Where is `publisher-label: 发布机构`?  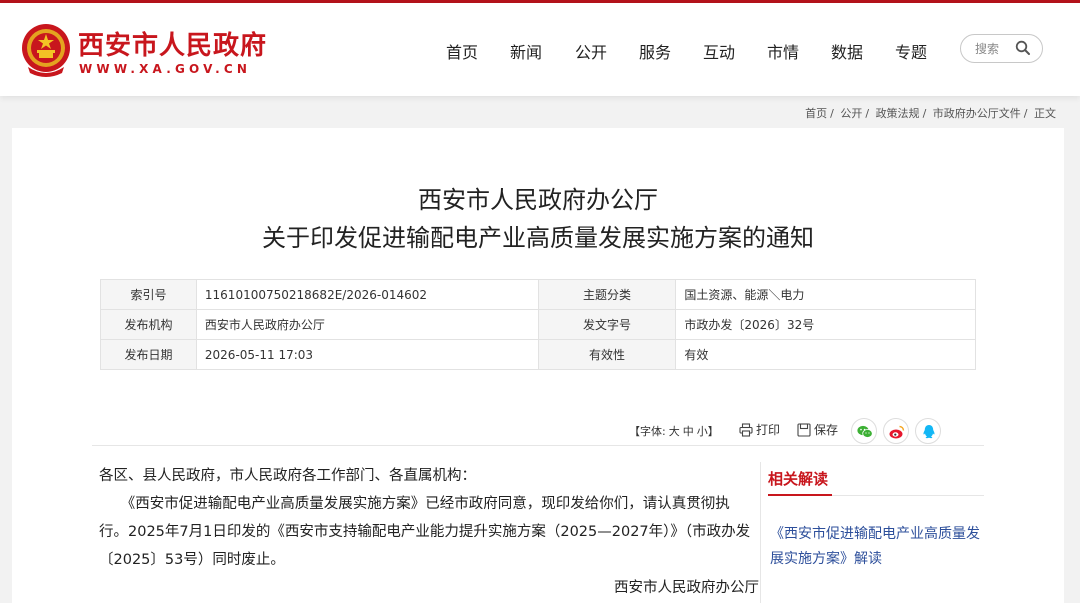 publisher-label: 发布机构 is located at coordinates (148, 324).